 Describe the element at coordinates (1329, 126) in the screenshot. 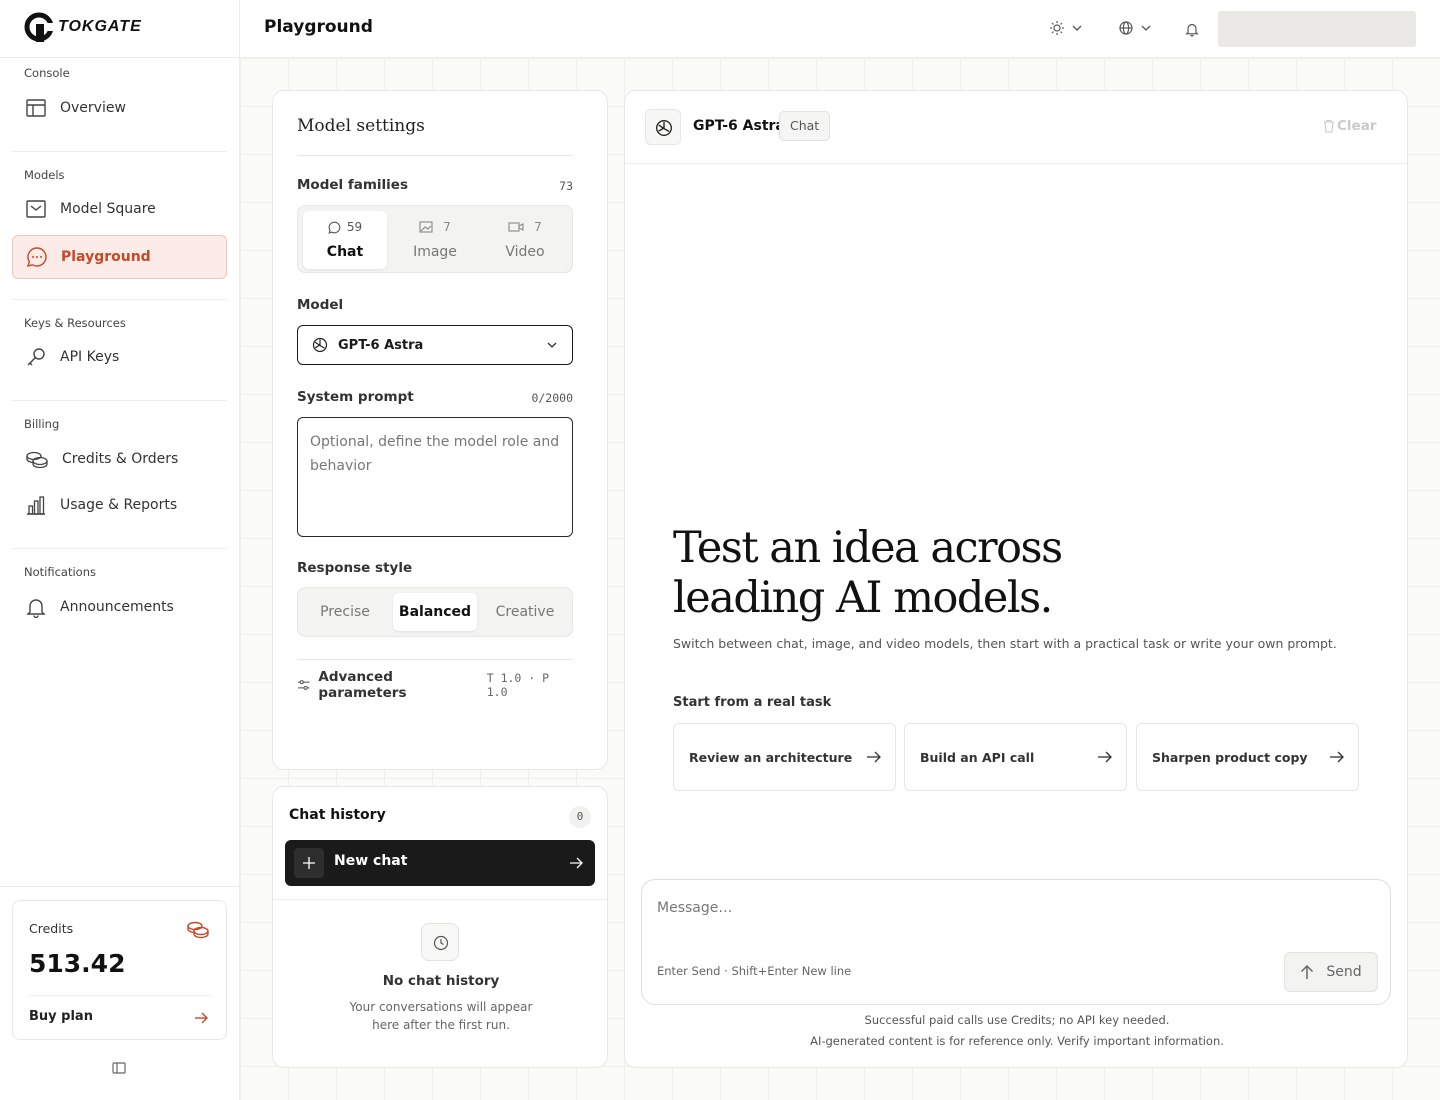

I see `trash-icon` at that location.